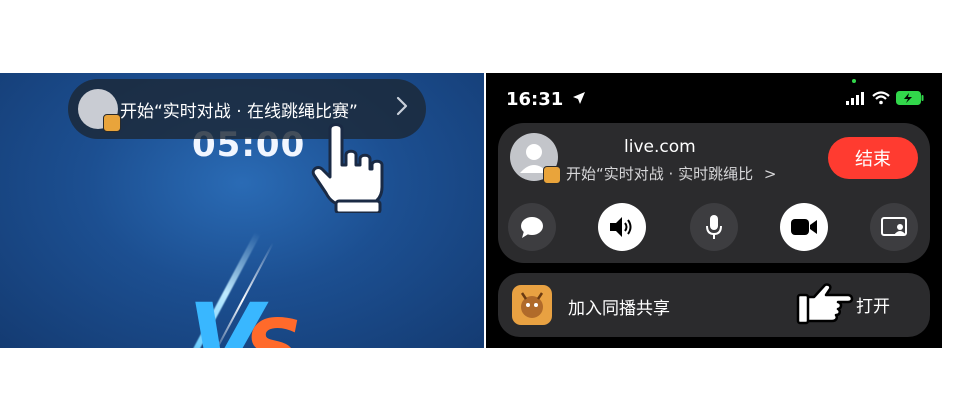 The height and width of the screenshot is (420, 958). Describe the element at coordinates (881, 98) in the screenshot. I see `wifi-icon` at that location.